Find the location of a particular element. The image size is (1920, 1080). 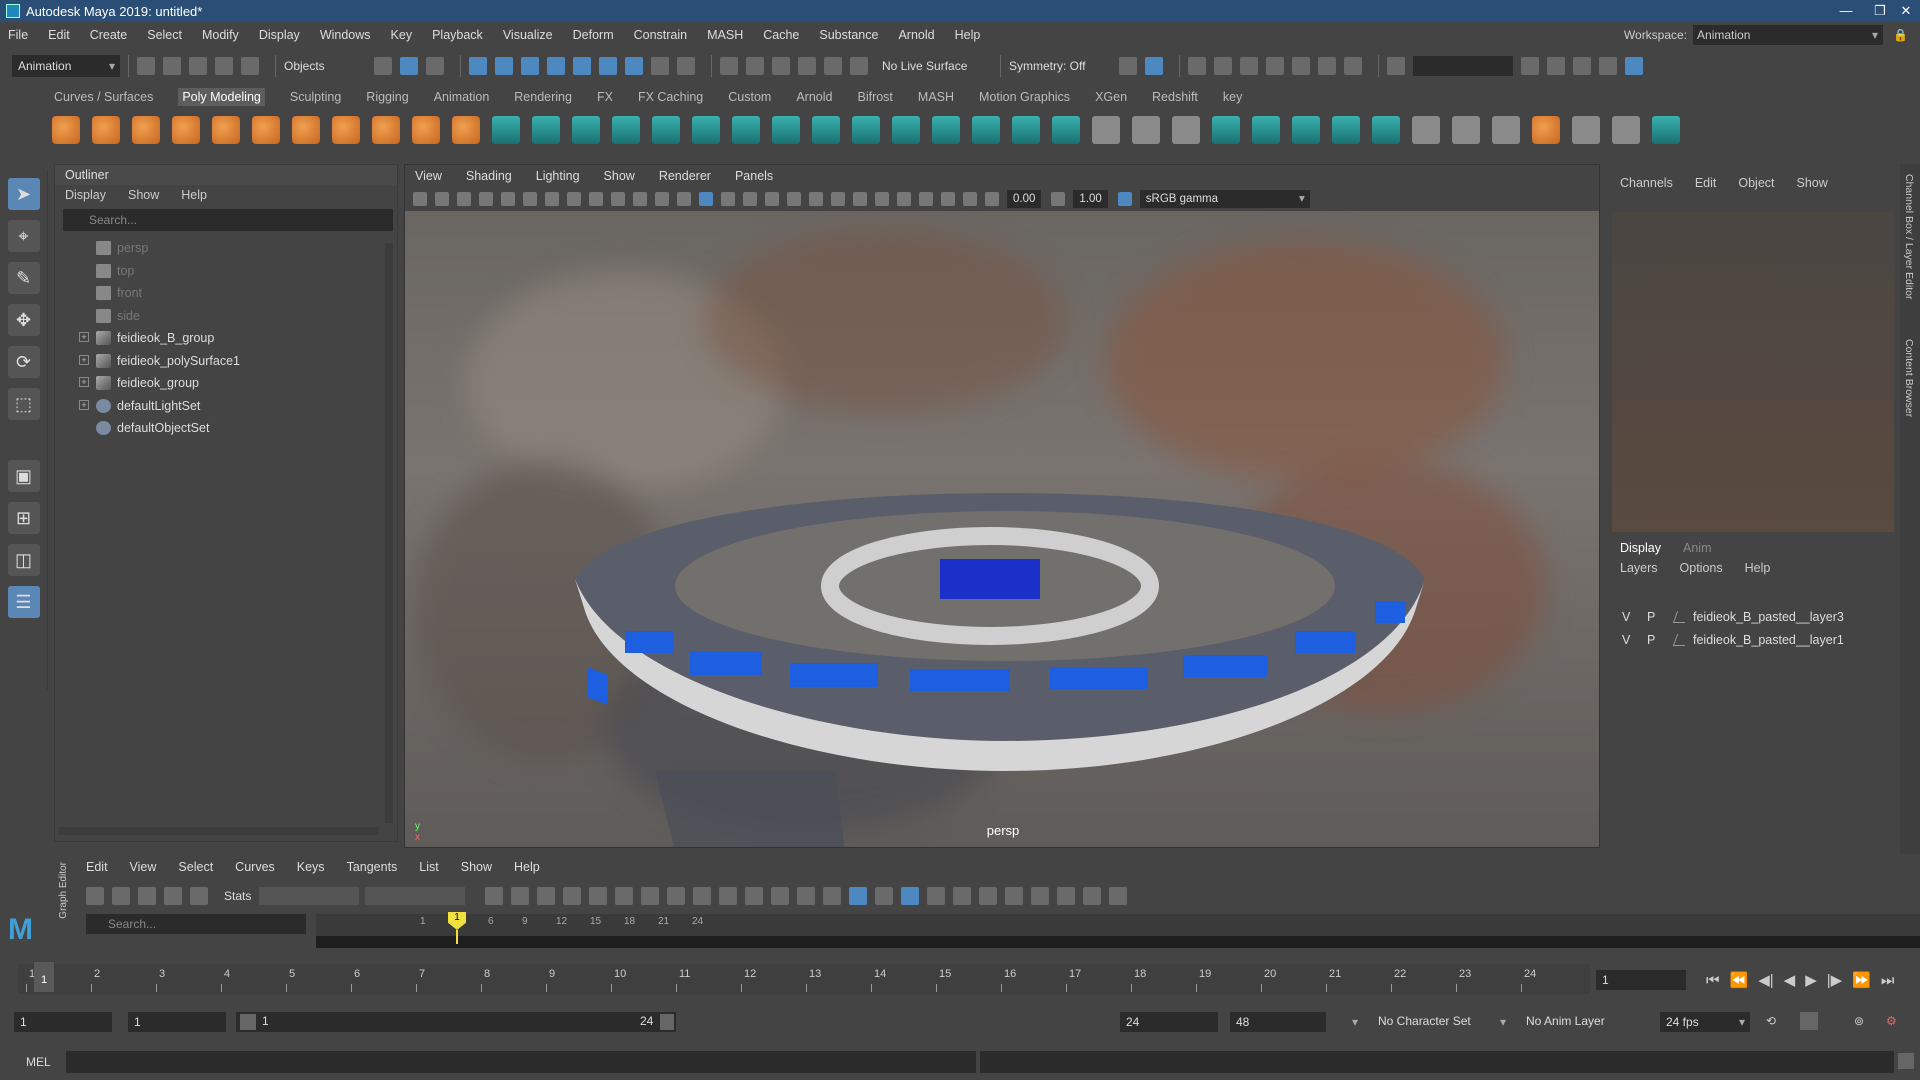

grid-icon is located at coordinates (552, 199).